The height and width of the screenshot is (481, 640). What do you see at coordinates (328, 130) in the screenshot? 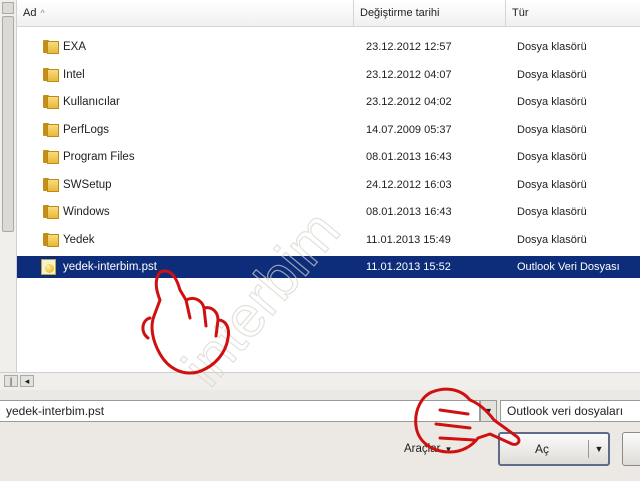
I see `file-row: PerfLogs 14.07.2009 05:37 Dosya klasörü` at bounding box center [328, 130].